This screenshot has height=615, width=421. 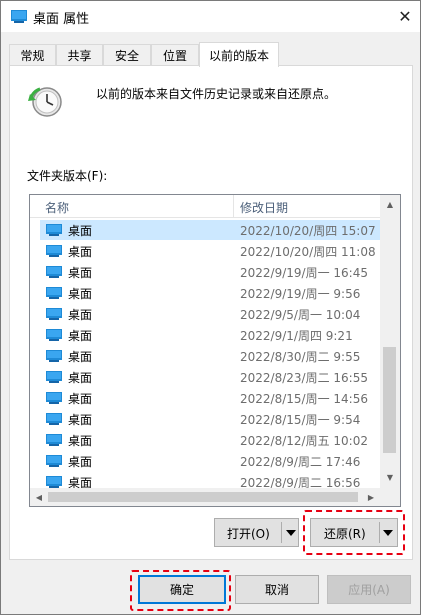 What do you see at coordinates (239, 54) in the screenshot?
I see `tab-previous-versions: 以前的版本` at bounding box center [239, 54].